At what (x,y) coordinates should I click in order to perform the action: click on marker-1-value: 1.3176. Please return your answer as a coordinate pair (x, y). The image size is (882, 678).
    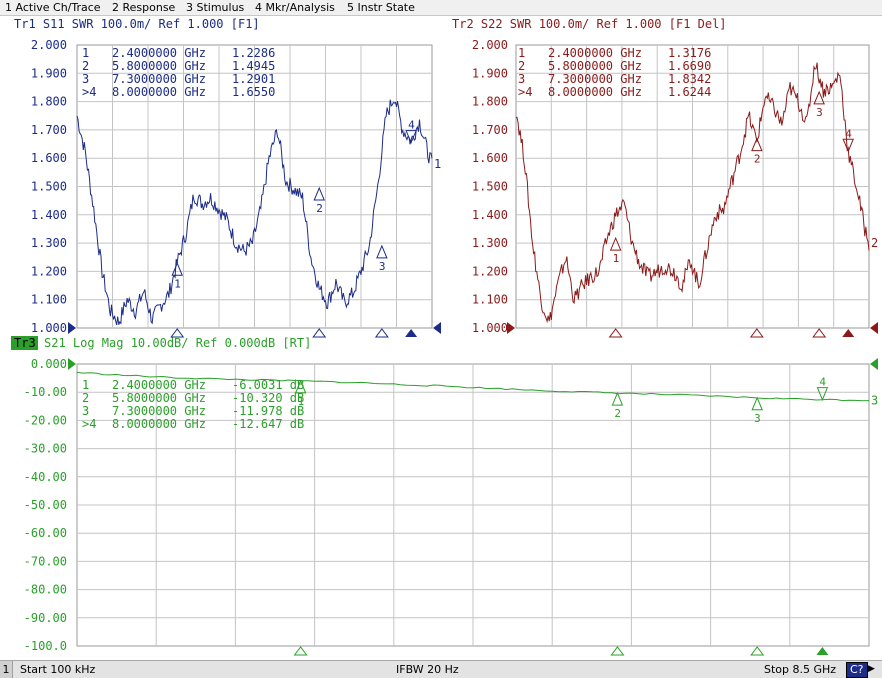
    Looking at the image, I should click on (689, 53).